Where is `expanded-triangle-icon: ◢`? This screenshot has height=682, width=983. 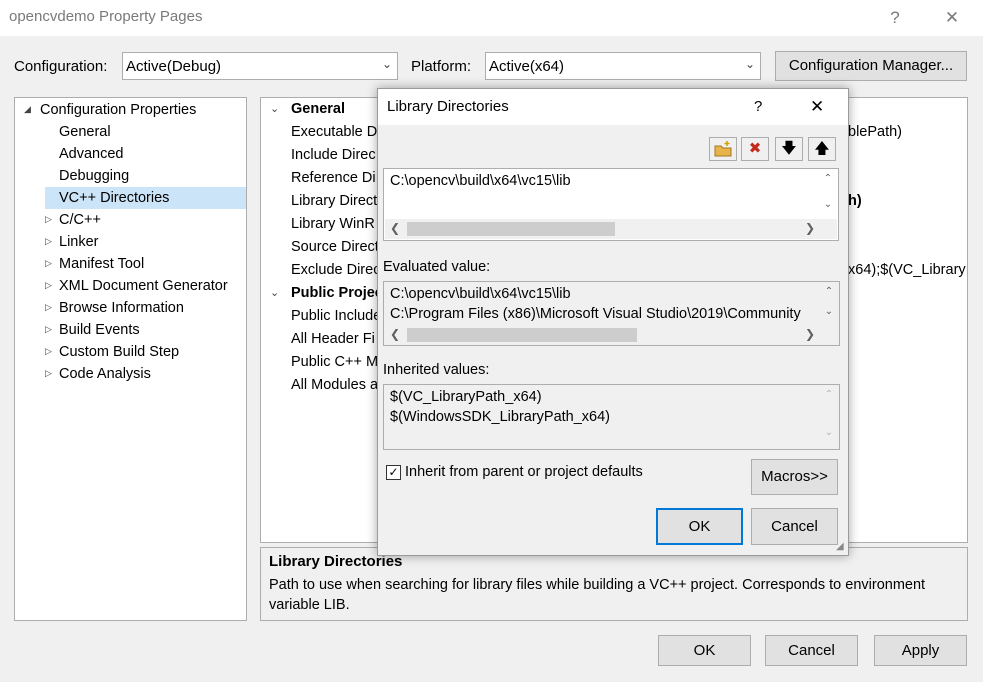 expanded-triangle-icon: ◢ is located at coordinates (27, 109).